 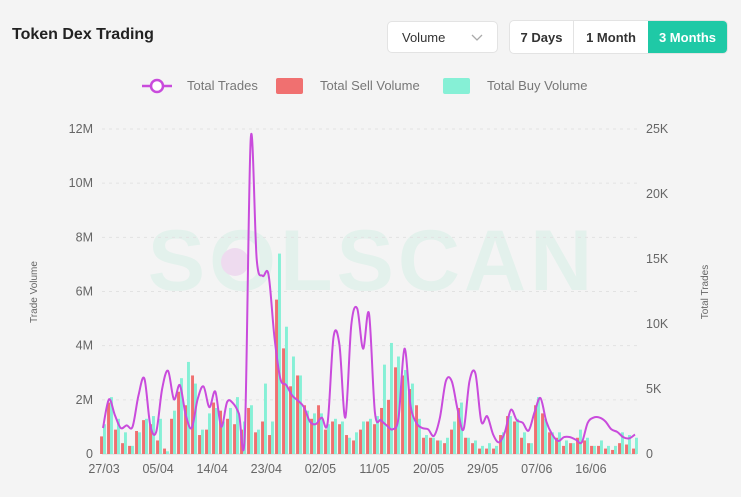 What do you see at coordinates (222, 85) in the screenshot?
I see `legend-trades-label: Total Trades` at bounding box center [222, 85].